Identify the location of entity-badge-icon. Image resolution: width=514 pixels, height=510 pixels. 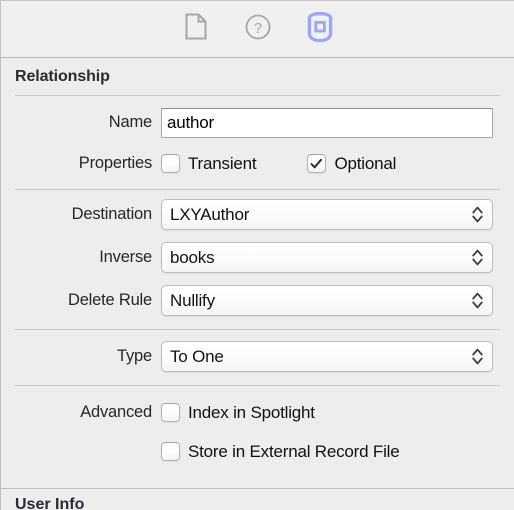
(320, 29).